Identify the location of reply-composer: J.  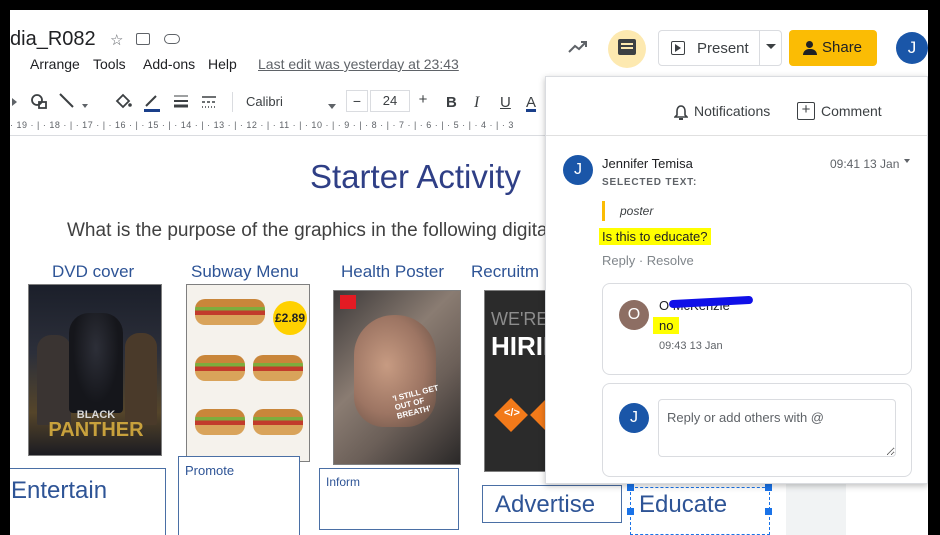
(757, 430).